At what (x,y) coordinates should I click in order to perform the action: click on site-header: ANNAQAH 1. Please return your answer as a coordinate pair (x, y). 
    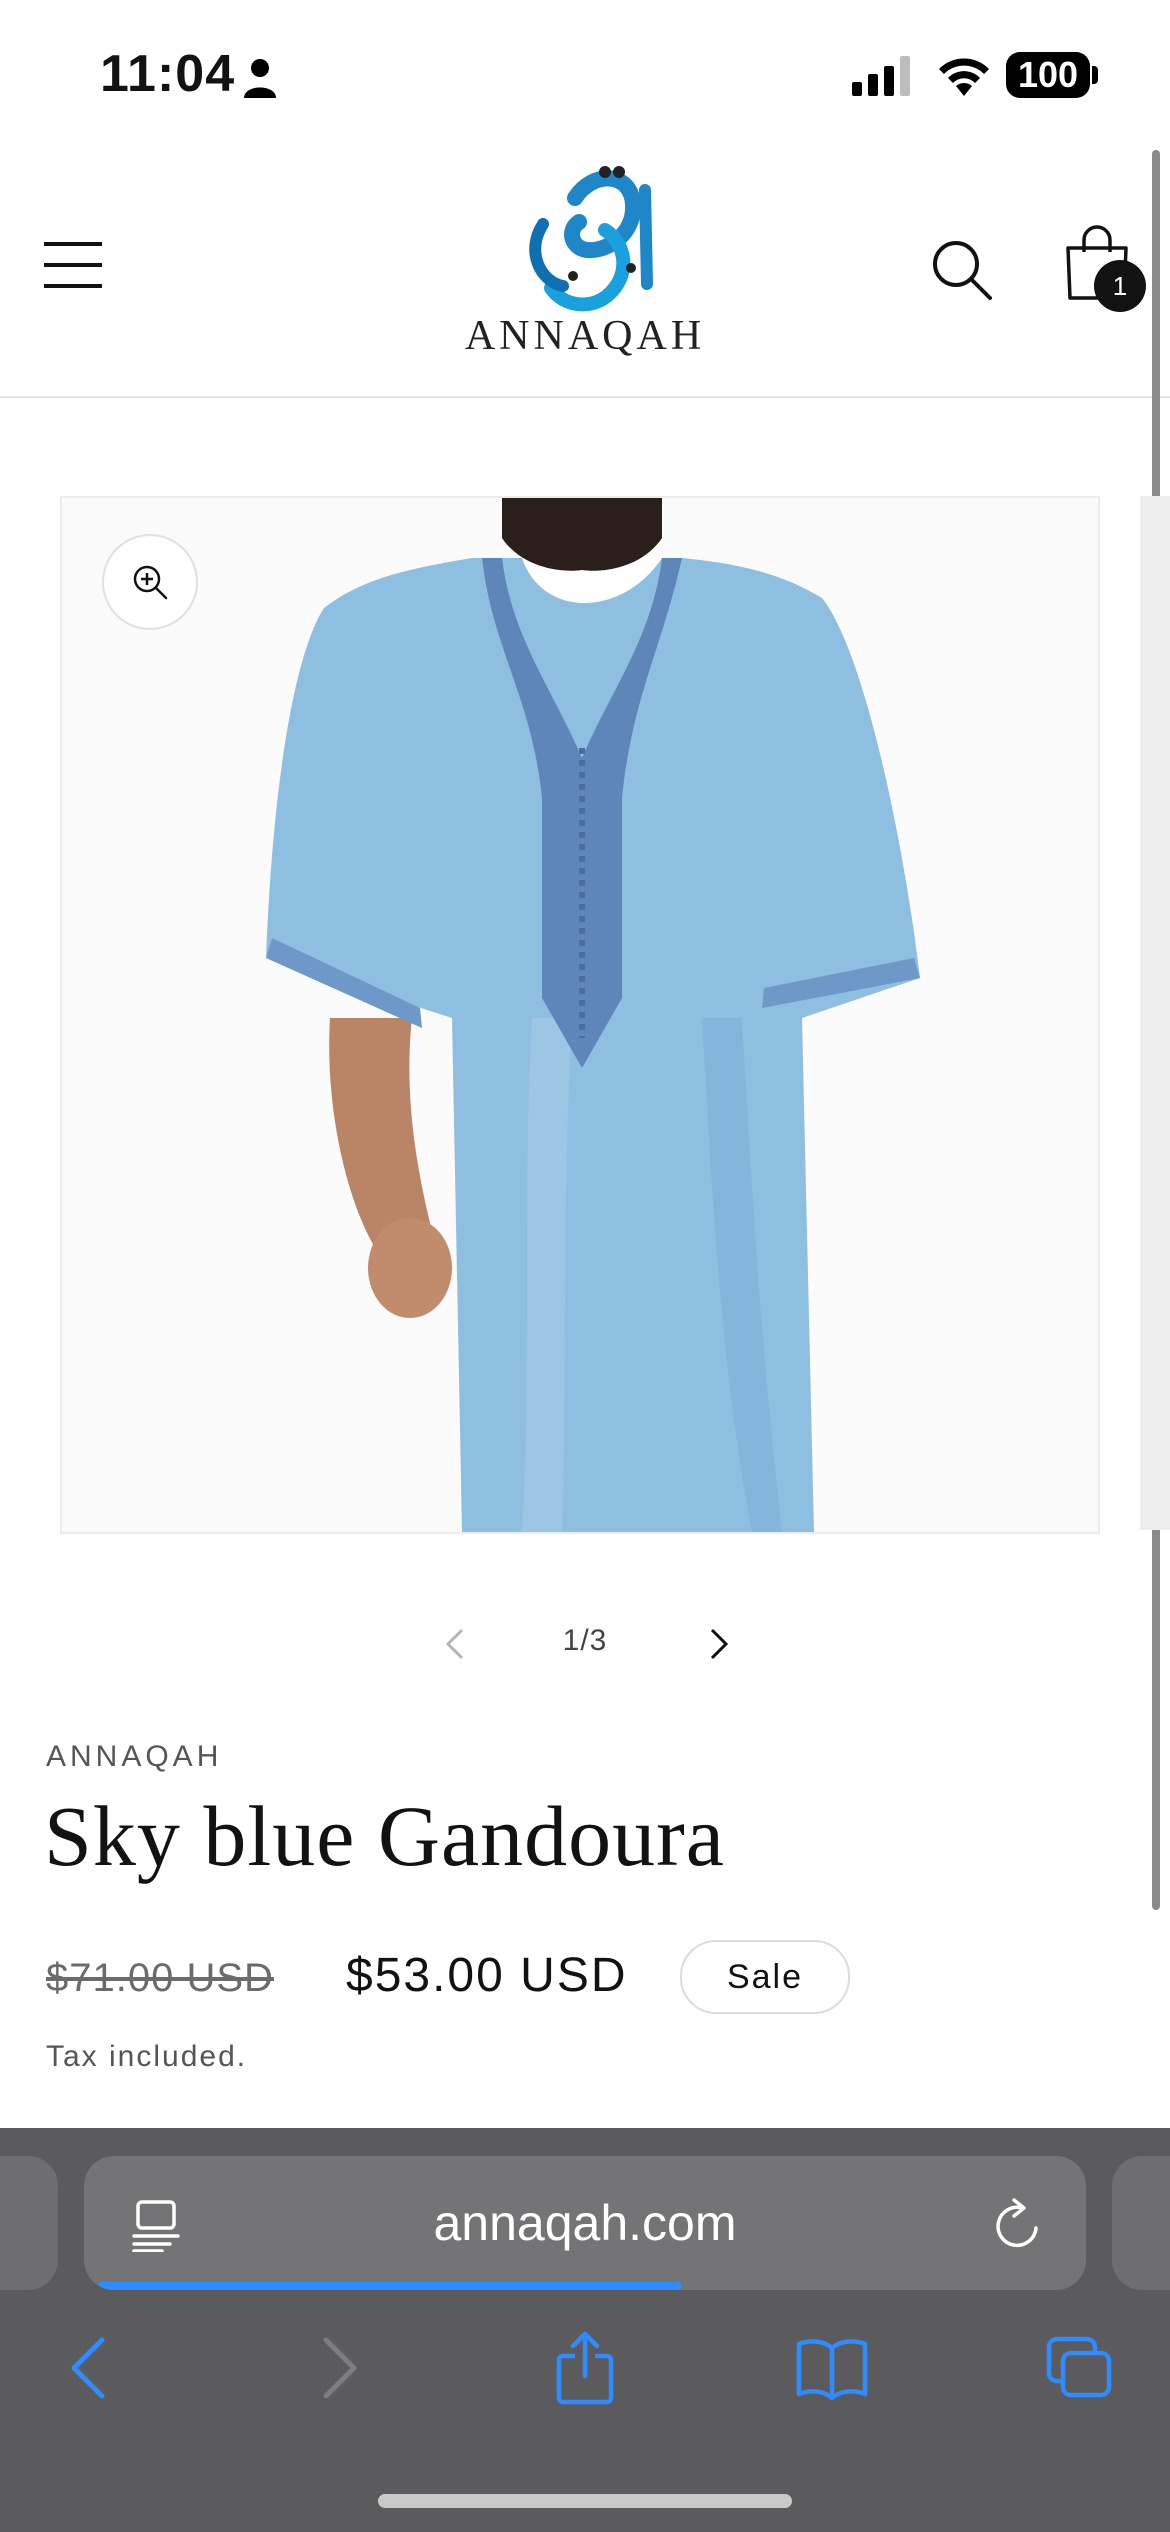
    Looking at the image, I should click on (585, 274).